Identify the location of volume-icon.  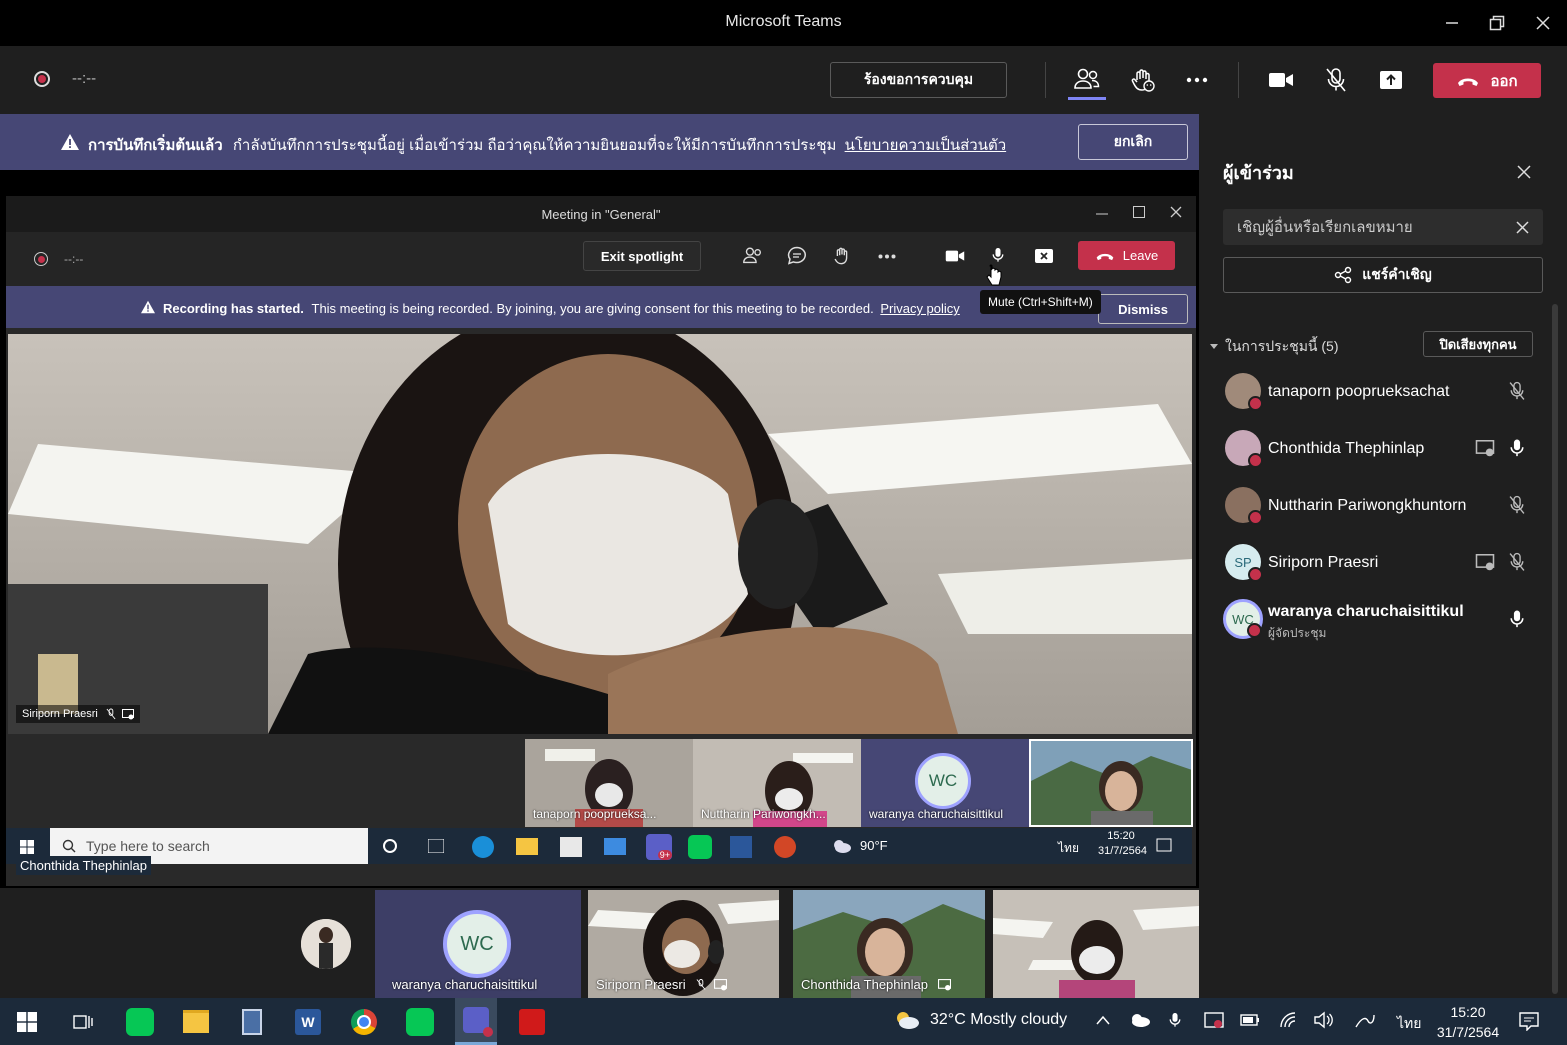
(1323, 1020).